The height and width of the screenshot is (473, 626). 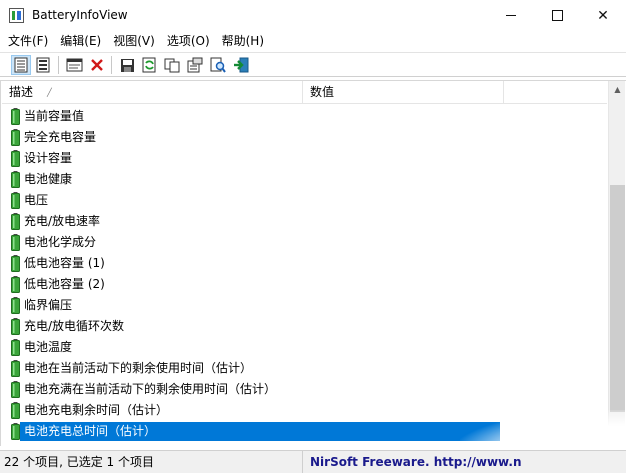 I want to click on table-row: 电池在当前活动下的剩余使用时间（估计）, so click(x=304, y=368).